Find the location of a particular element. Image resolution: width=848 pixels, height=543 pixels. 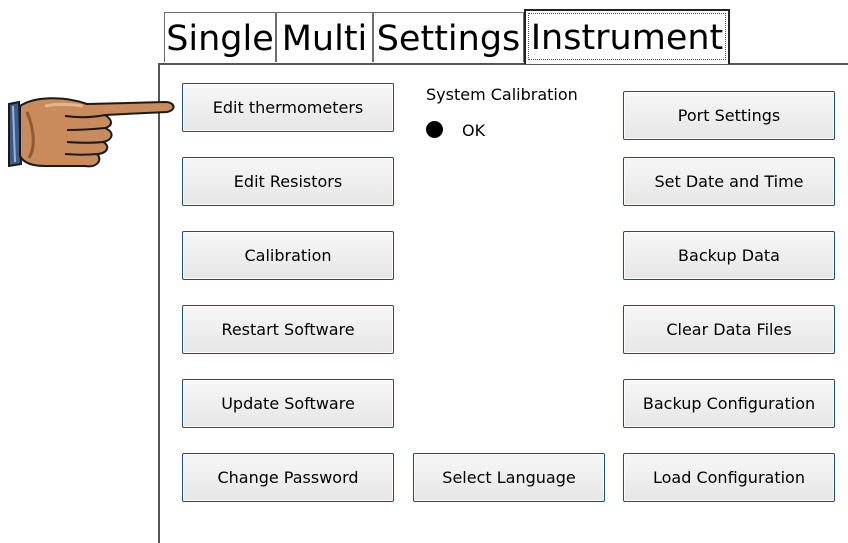

clear-data-files-button: Clear Data Files is located at coordinates (729, 329).